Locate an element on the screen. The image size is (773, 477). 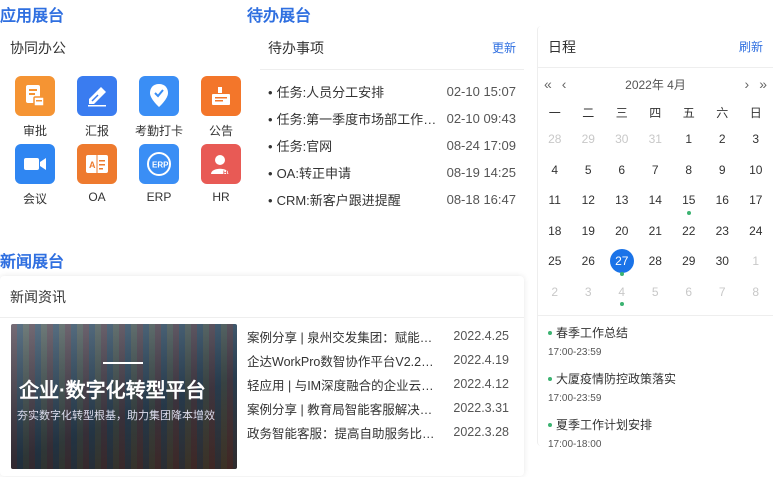
calendar-day: 9 is located at coordinates (723, 170).